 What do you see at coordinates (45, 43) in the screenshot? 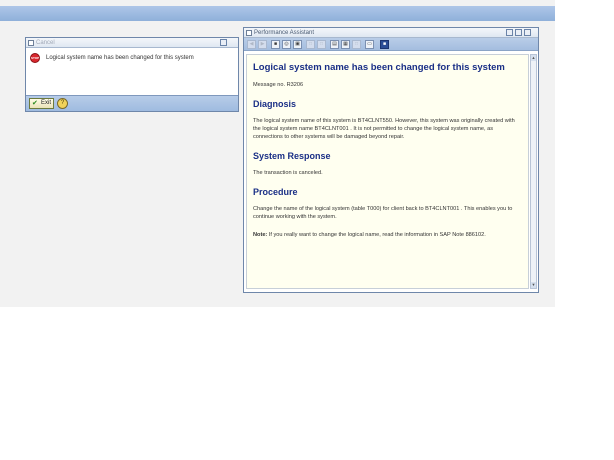
I see `cancel-dialog-title: Cancel` at bounding box center [45, 43].